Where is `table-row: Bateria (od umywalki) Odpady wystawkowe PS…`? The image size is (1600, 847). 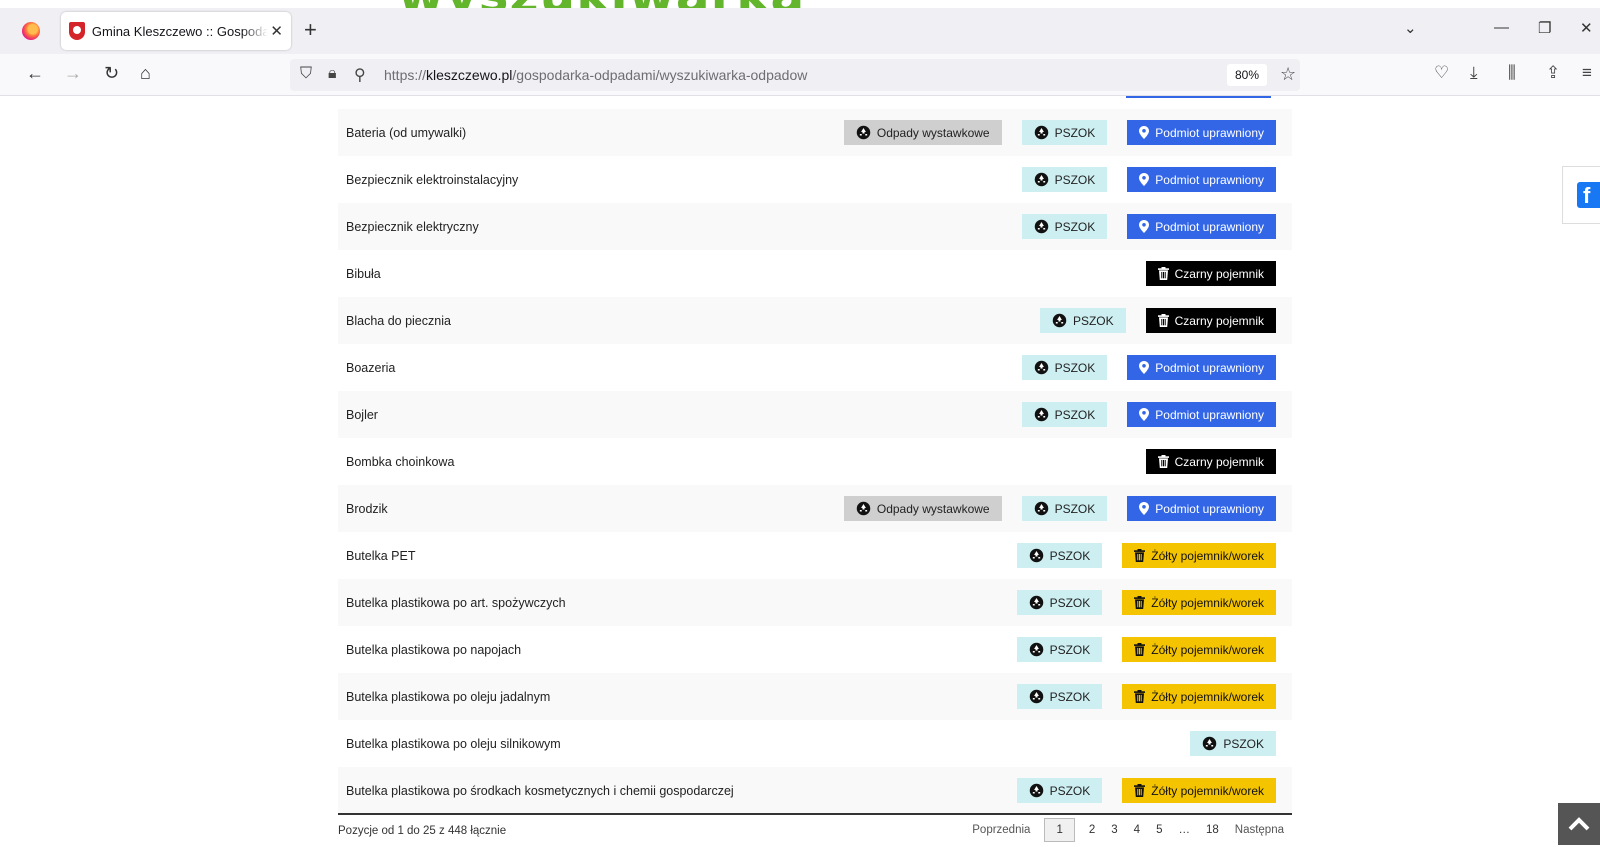
table-row: Bateria (od umywalki) Odpady wystawkowe PS… is located at coordinates (815, 132).